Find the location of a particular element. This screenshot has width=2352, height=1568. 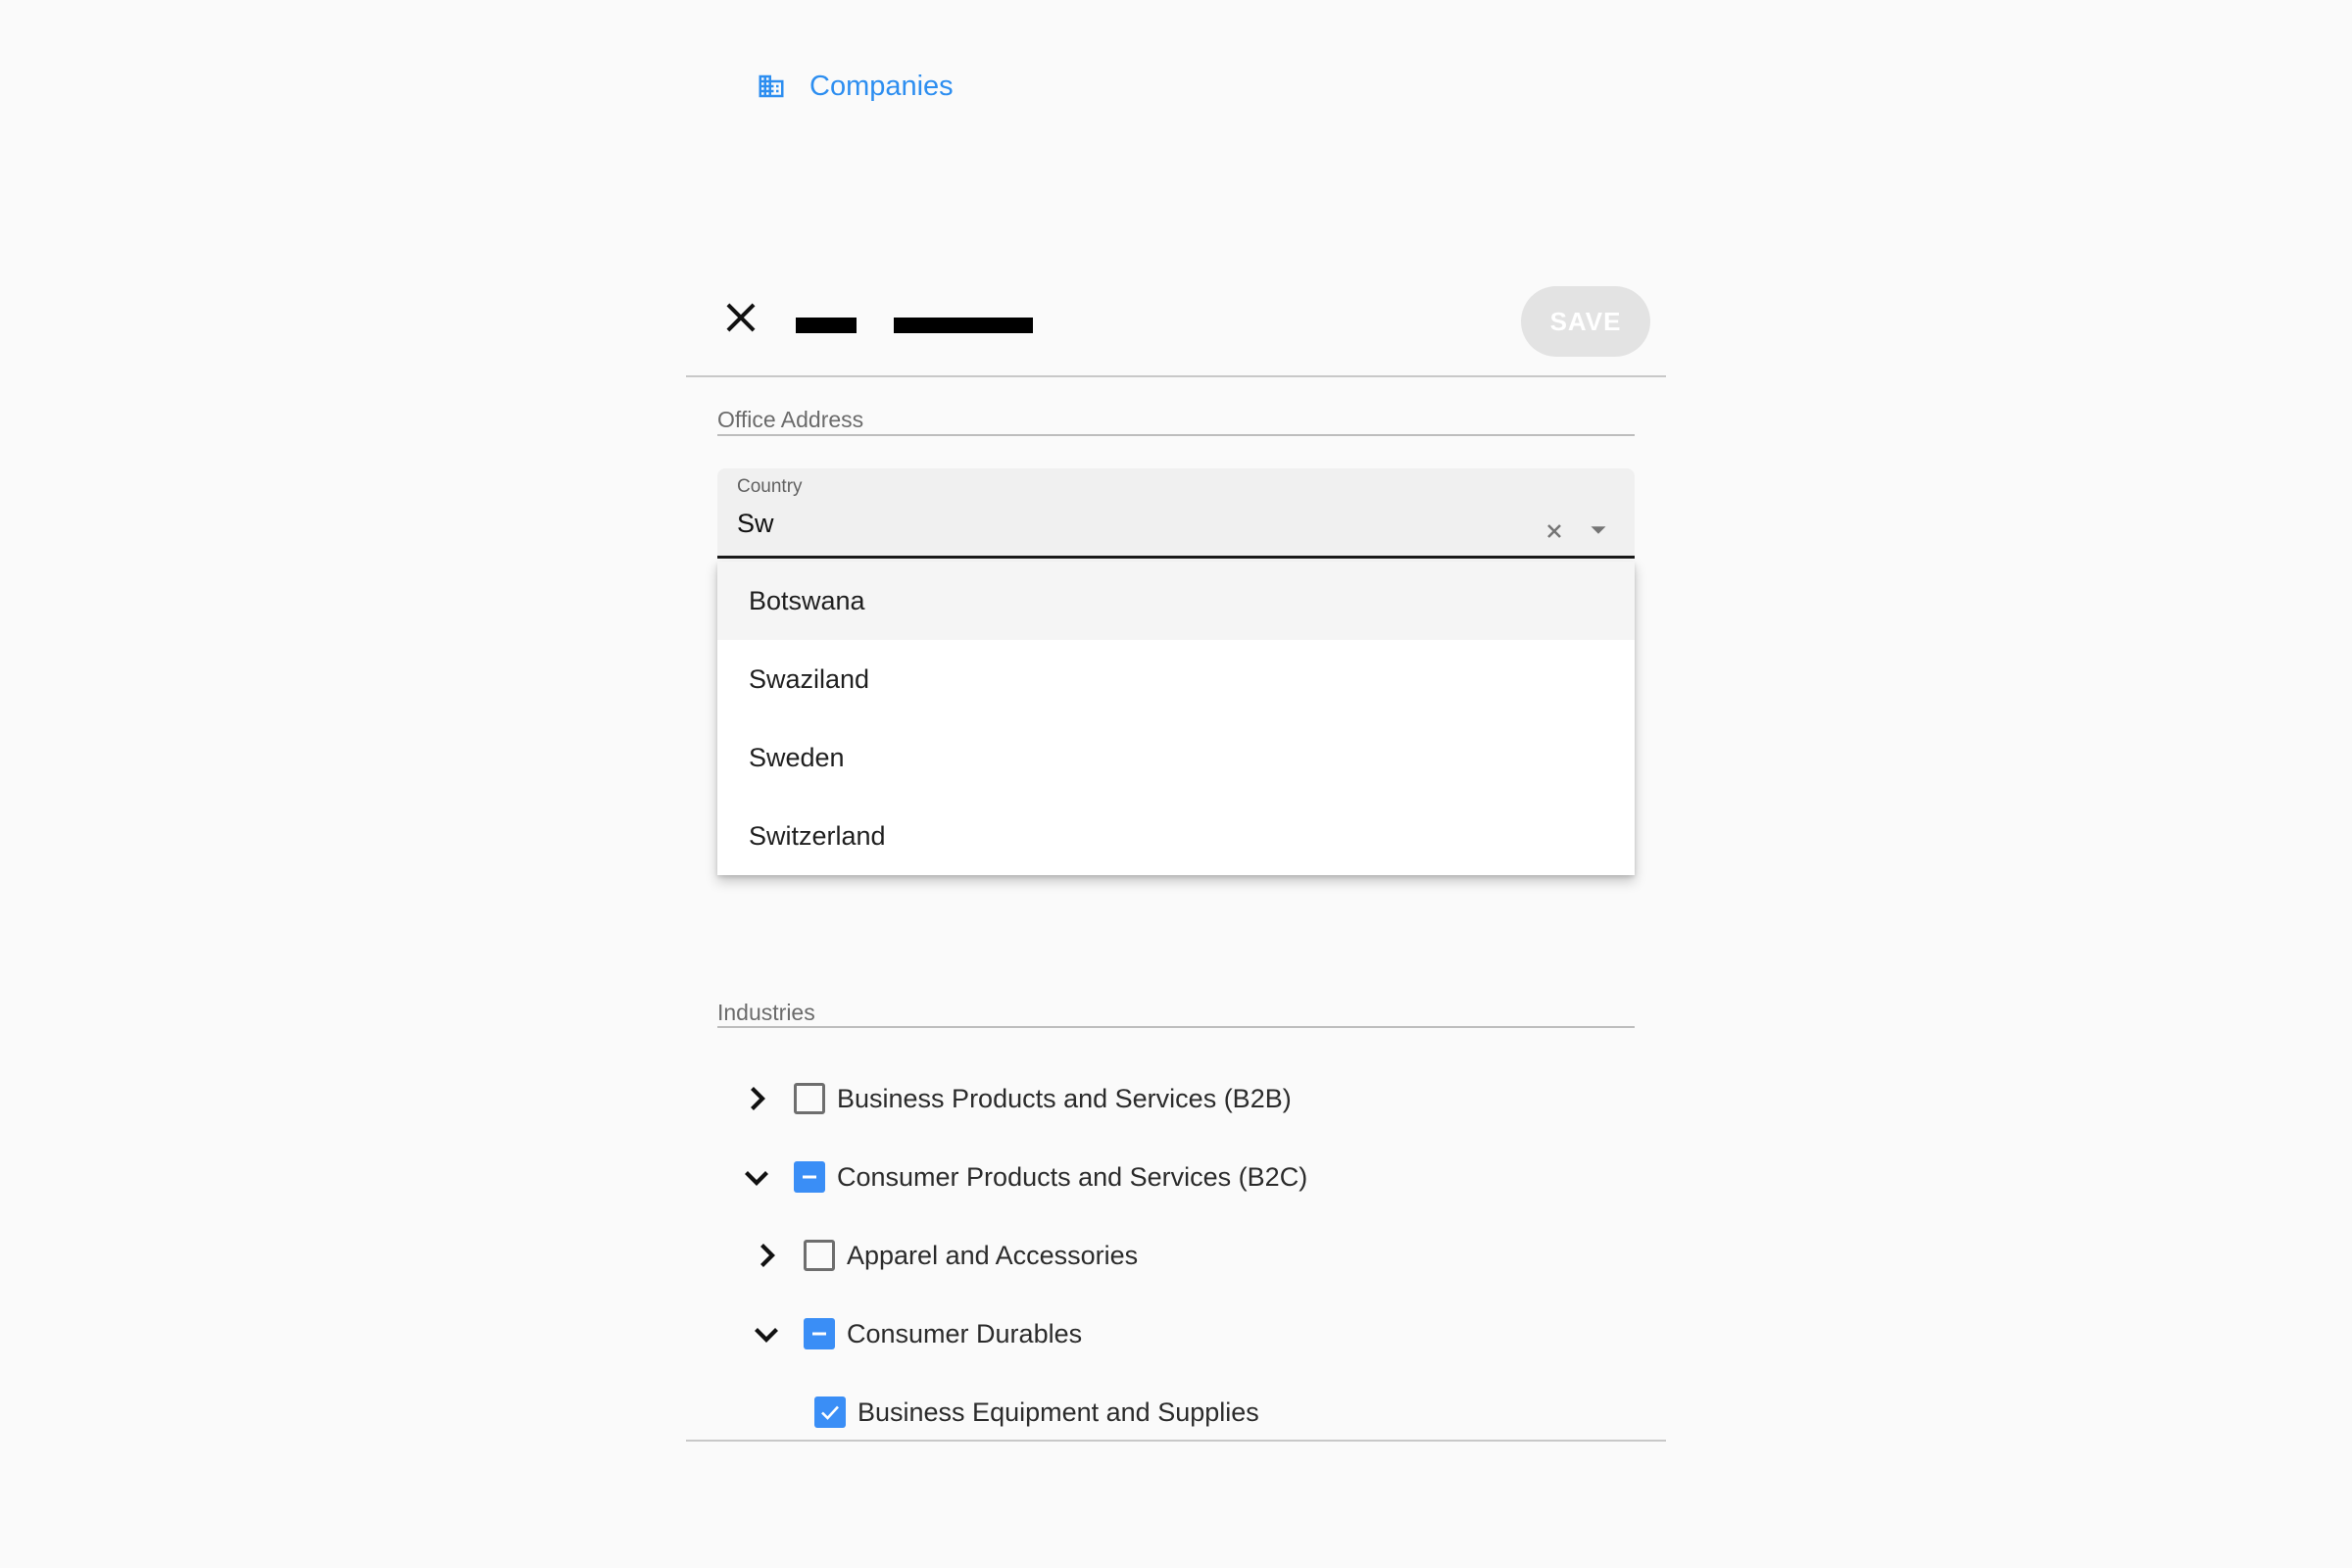

tree-item: Consumer Durables is located at coordinates (915, 1333).